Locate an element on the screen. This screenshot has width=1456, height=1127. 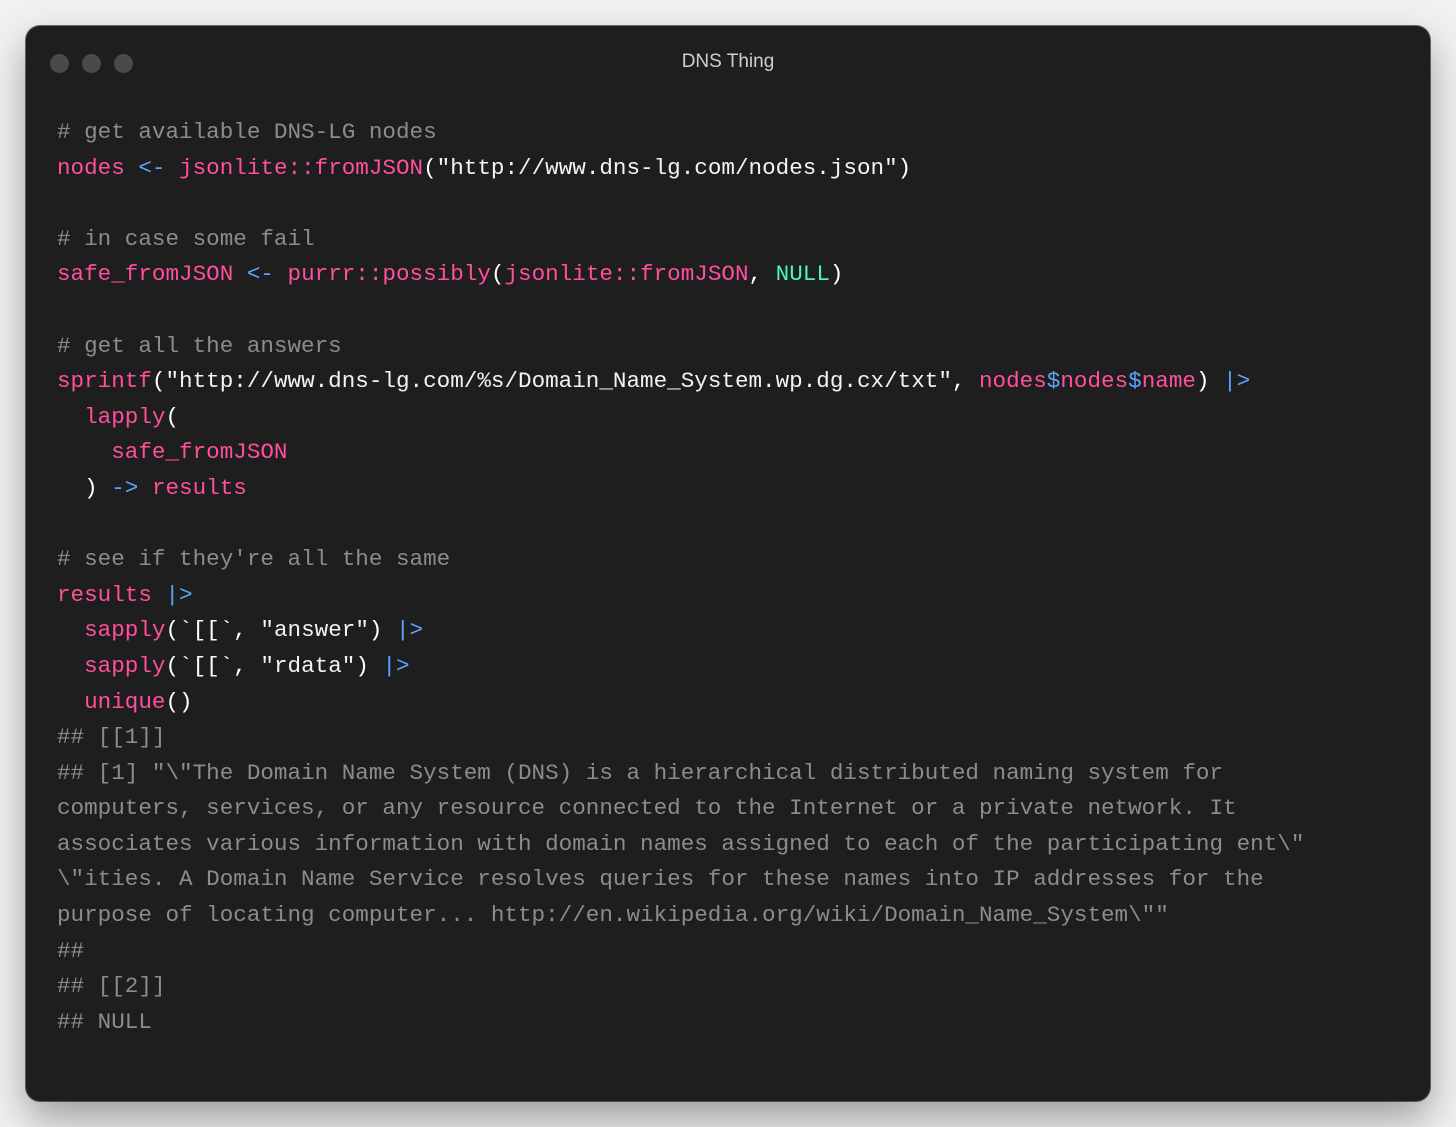
code-line: ) -> results is located at coordinates (165, 487).